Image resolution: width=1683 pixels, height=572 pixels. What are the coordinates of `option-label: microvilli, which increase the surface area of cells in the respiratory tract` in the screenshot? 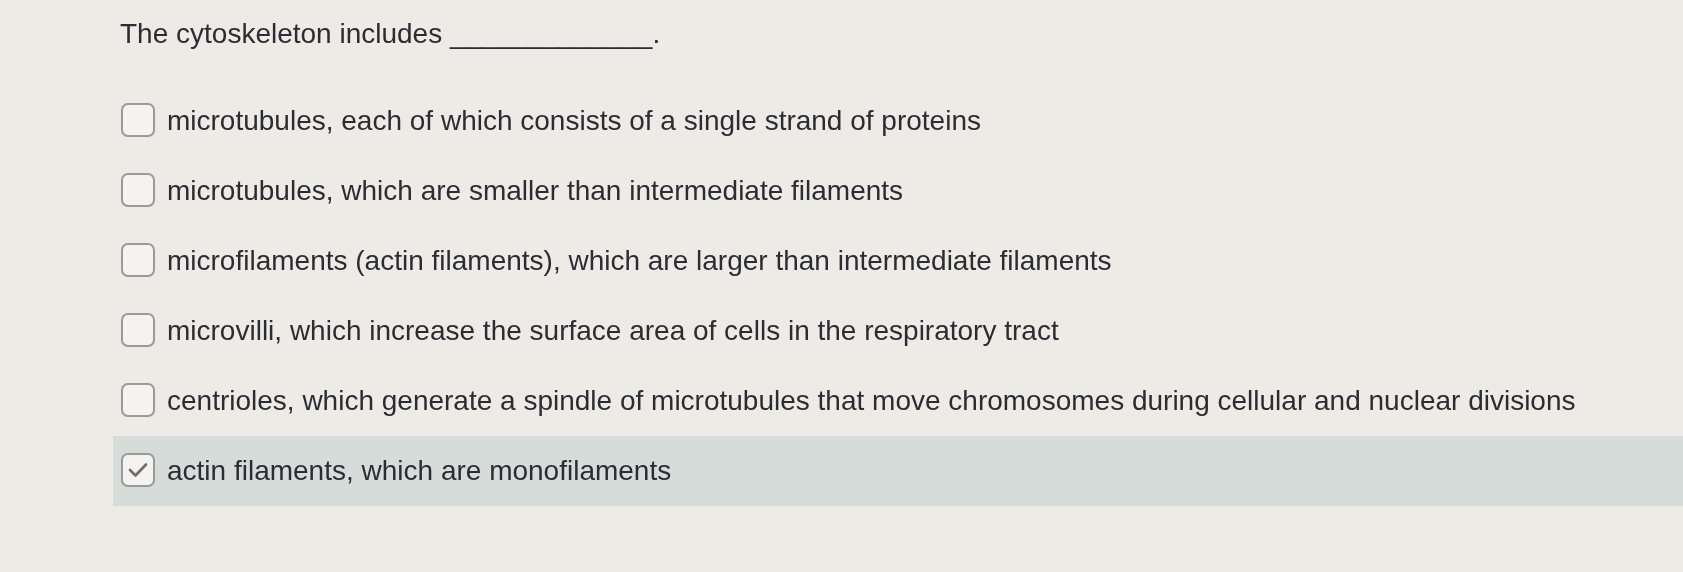 It's located at (613, 331).